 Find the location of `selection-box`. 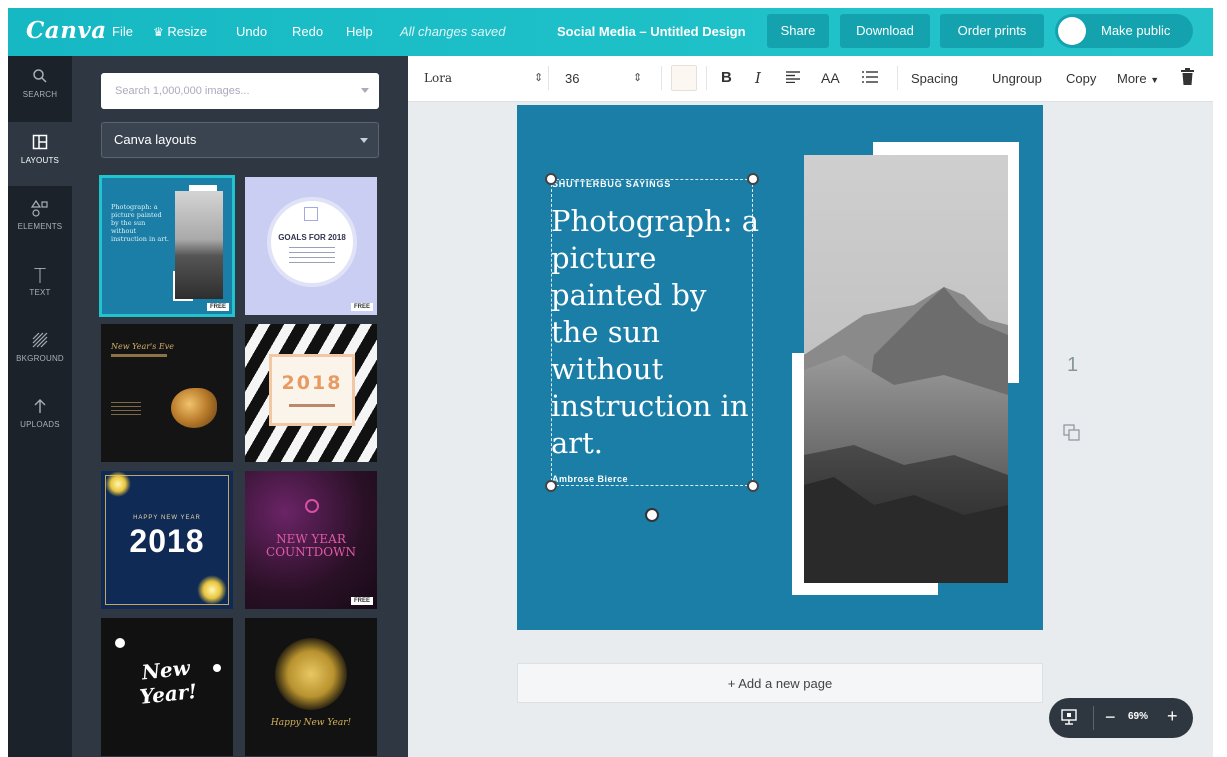

selection-box is located at coordinates (652, 332).